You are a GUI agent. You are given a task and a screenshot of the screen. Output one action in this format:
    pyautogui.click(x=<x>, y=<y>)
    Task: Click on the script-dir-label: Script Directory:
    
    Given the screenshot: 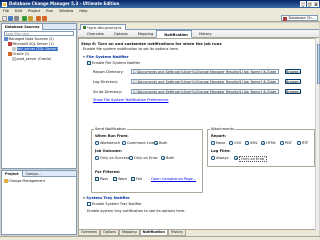 What is the action you would take?
    pyautogui.click(x=108, y=92)
    